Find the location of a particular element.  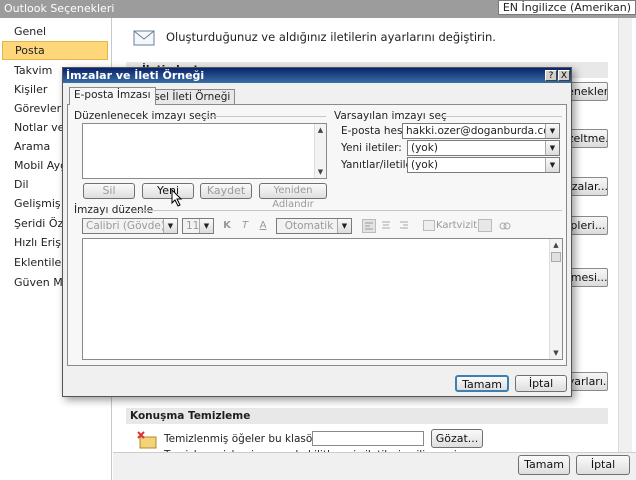

email-account-value: hakki.ozer@doganburda.com is located at coordinates (483, 131).